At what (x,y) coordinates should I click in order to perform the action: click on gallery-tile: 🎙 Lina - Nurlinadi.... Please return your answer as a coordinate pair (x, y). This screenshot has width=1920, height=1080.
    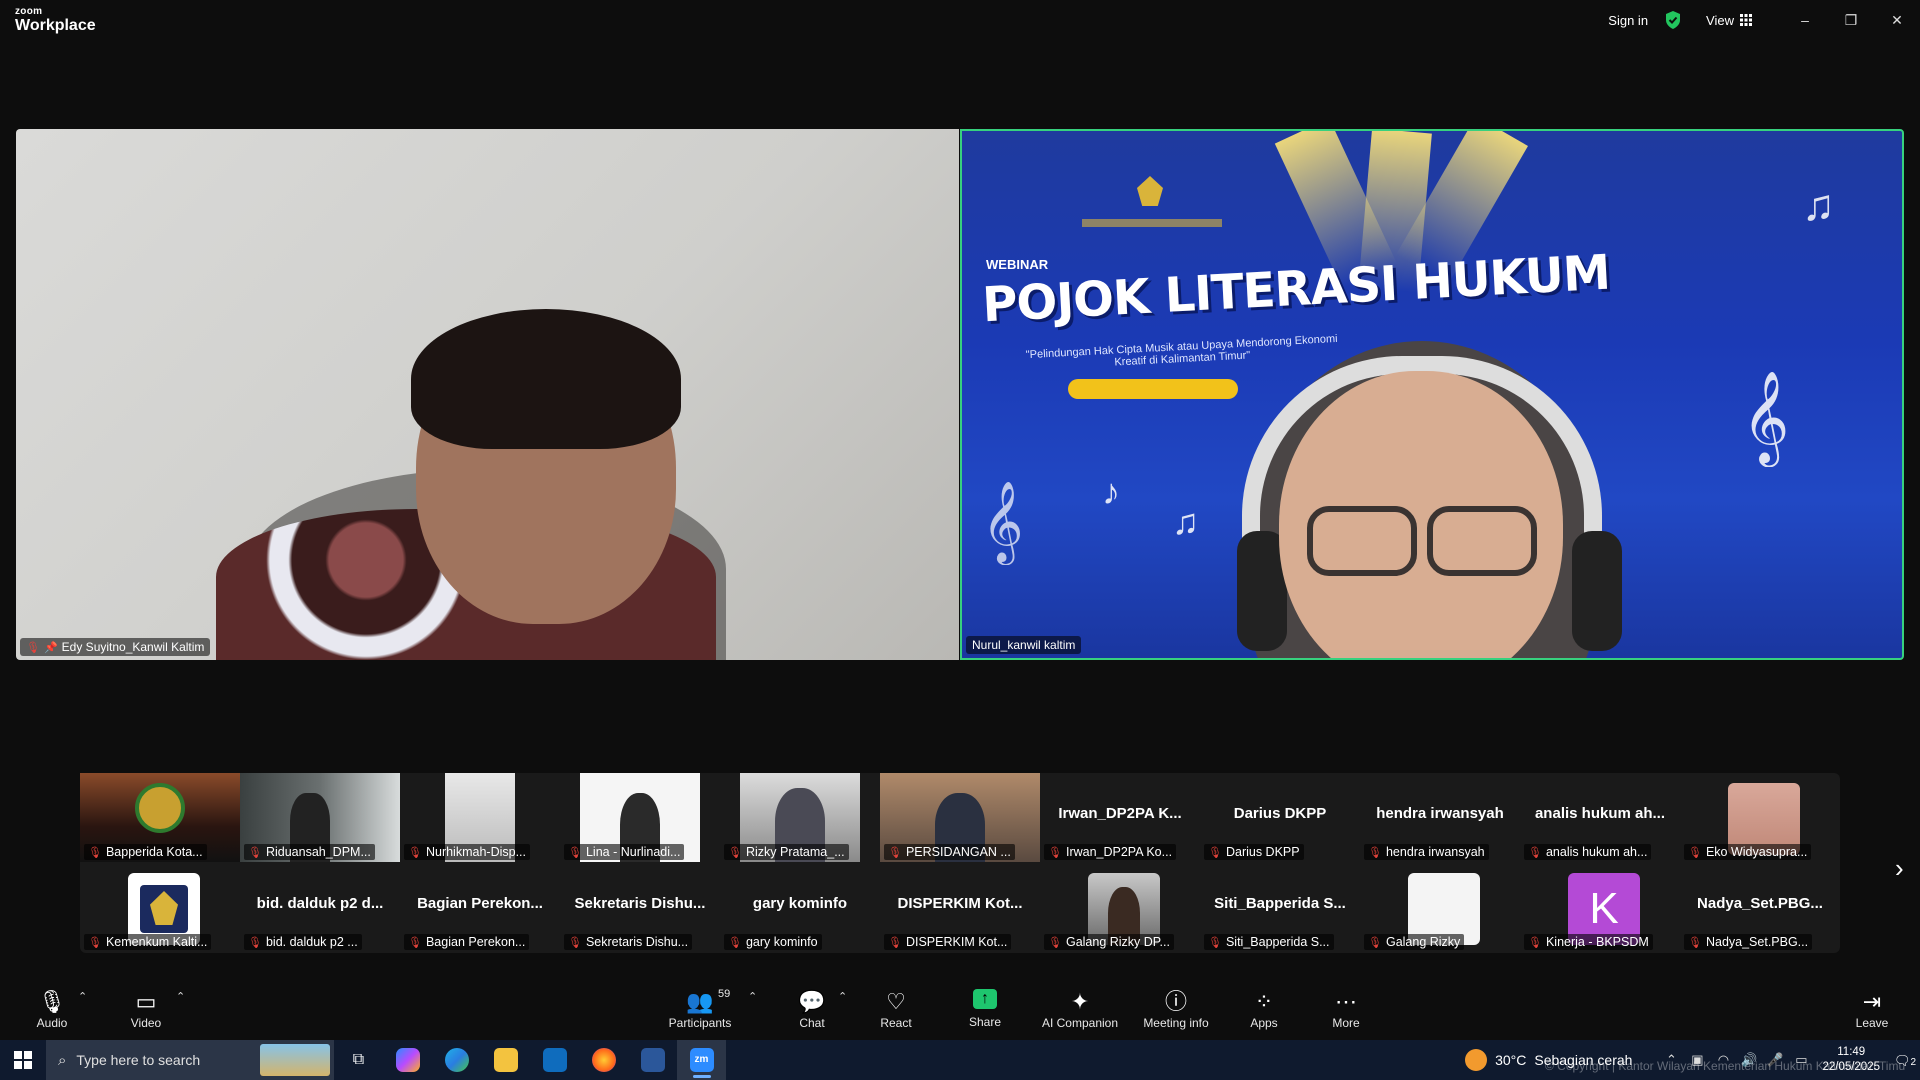
    Looking at the image, I should click on (640, 817).